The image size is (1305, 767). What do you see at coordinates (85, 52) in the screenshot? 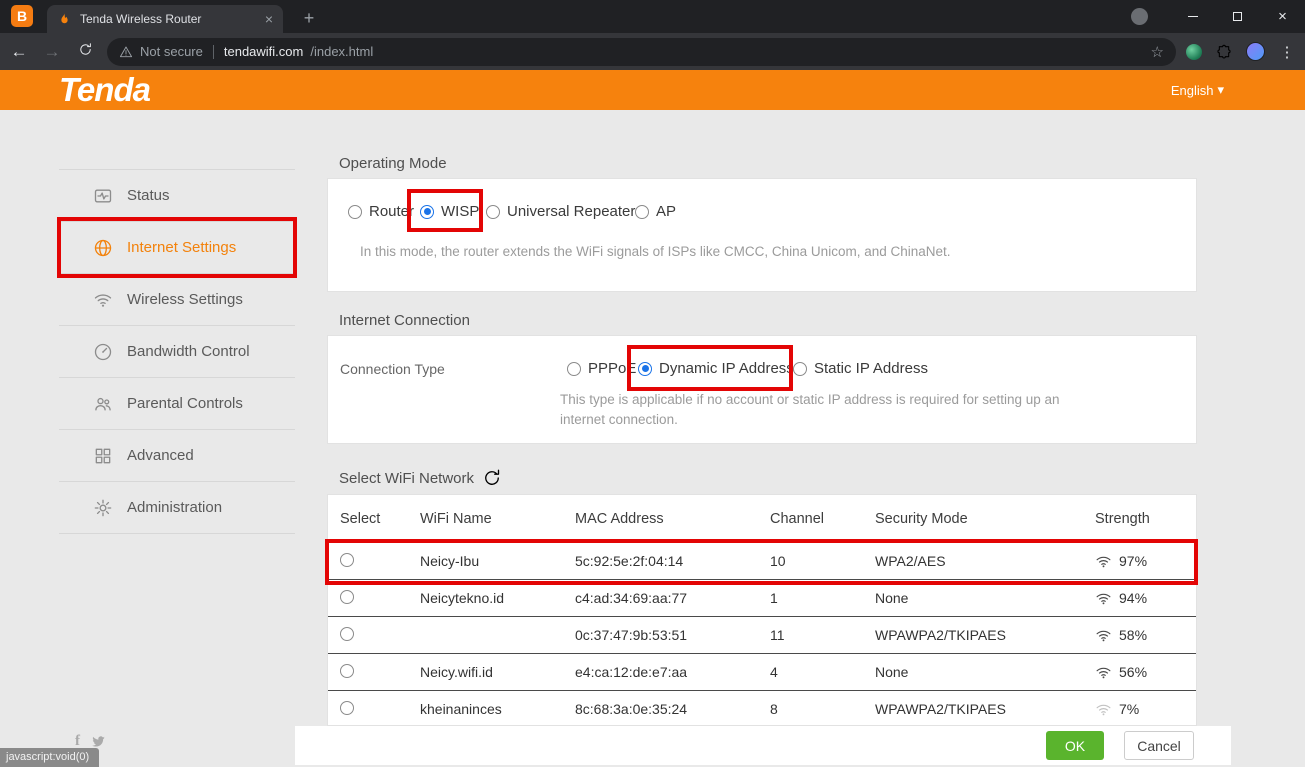
I see `reload-button` at bounding box center [85, 52].